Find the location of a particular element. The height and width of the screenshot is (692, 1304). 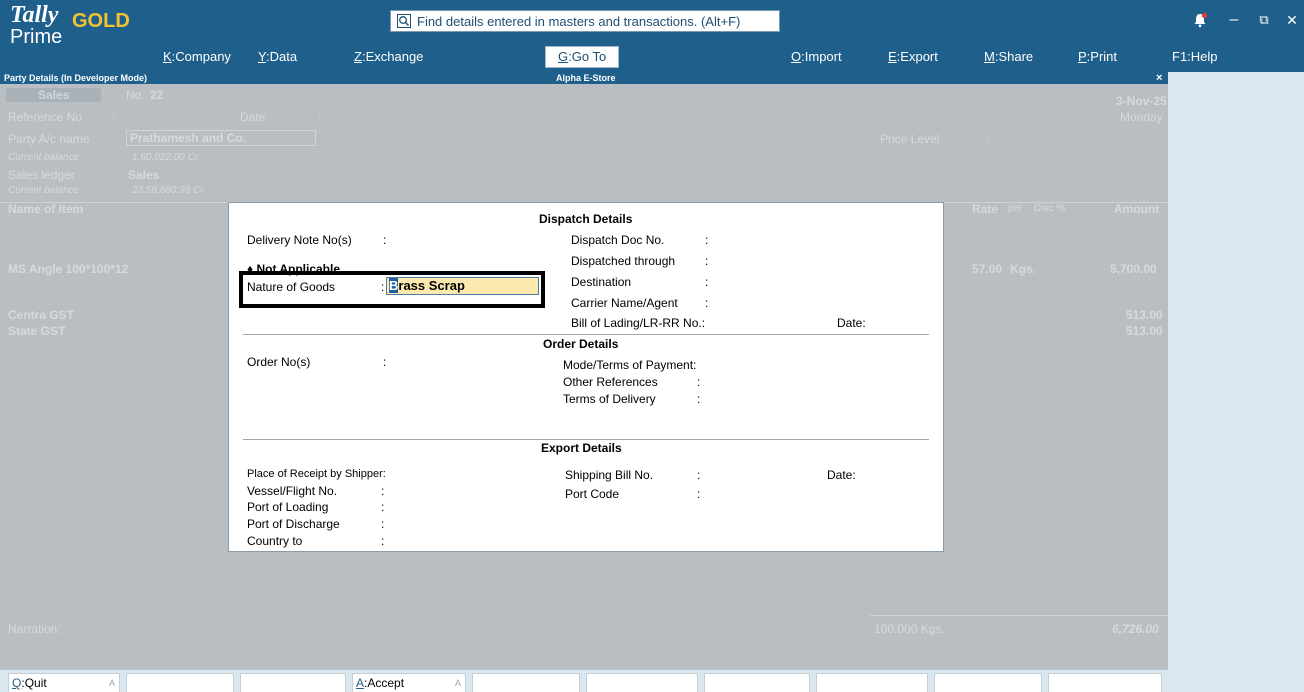

col-name-of-item: Name of Item is located at coordinates (46, 209).